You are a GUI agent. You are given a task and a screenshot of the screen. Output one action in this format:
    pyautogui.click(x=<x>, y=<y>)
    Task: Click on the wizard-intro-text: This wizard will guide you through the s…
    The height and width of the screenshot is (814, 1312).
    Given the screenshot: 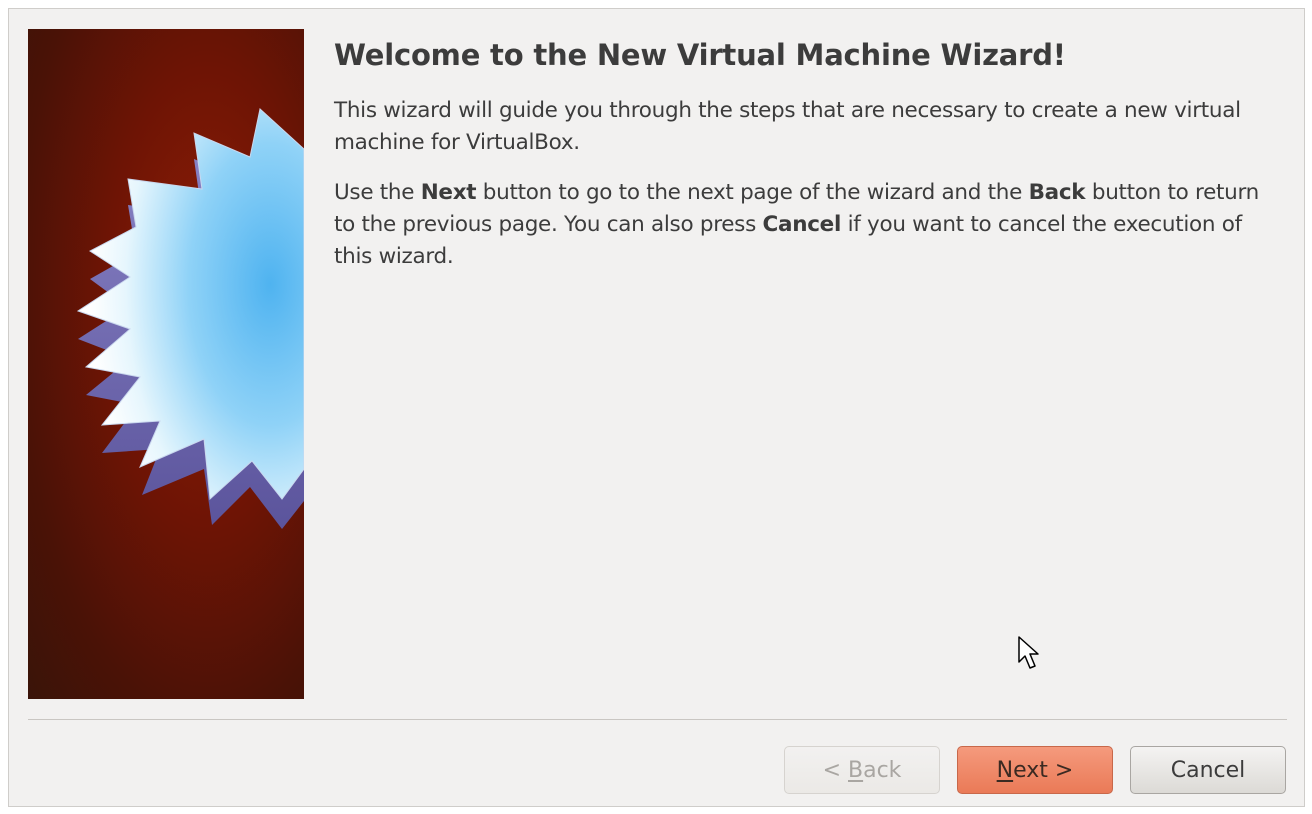 What is the action you would take?
    pyautogui.click(x=787, y=126)
    